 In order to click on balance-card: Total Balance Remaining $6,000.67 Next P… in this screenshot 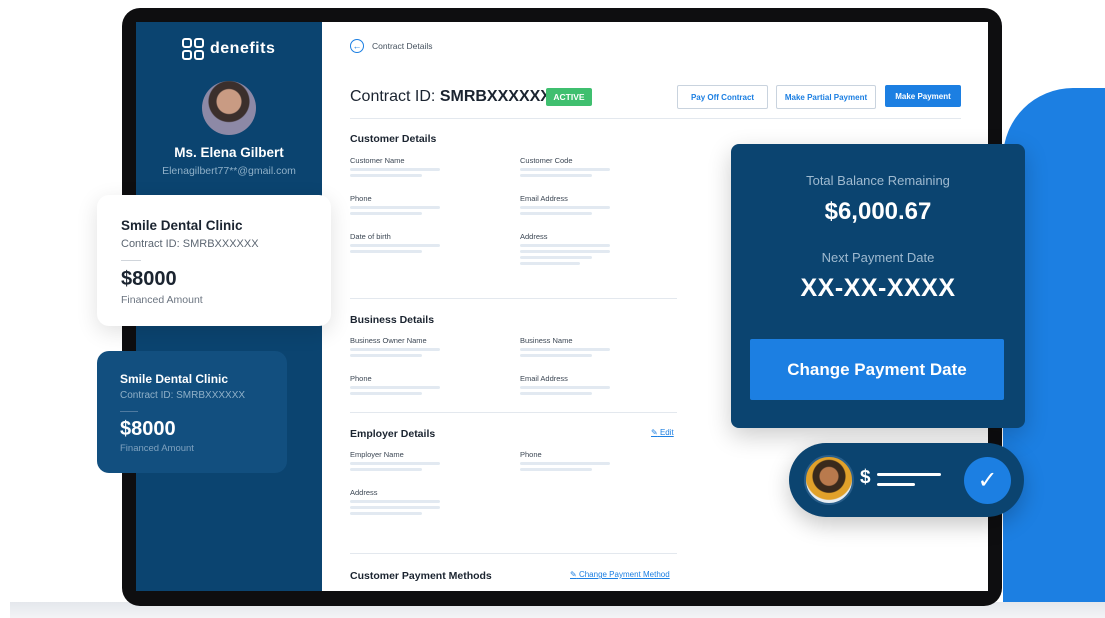, I will do `click(878, 286)`.